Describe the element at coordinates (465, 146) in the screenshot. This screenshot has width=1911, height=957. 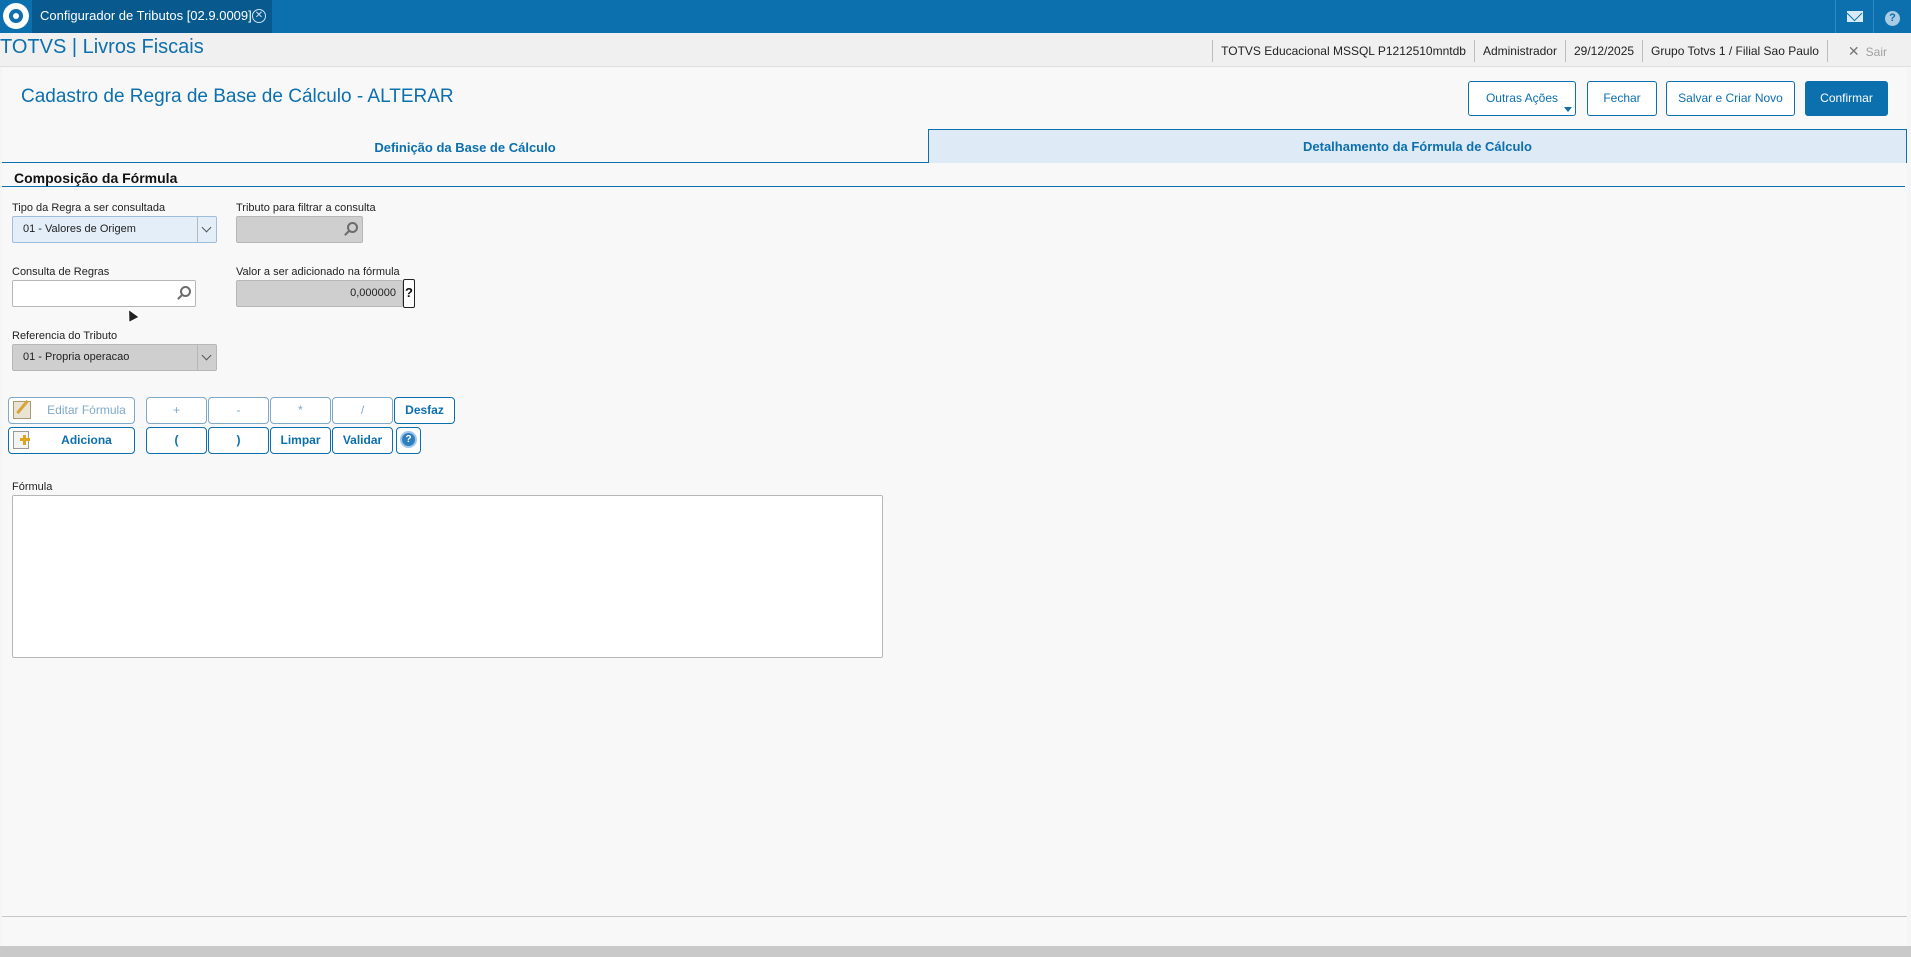
I see `tab-base-definition: Definição da Base de Cálculo` at that location.